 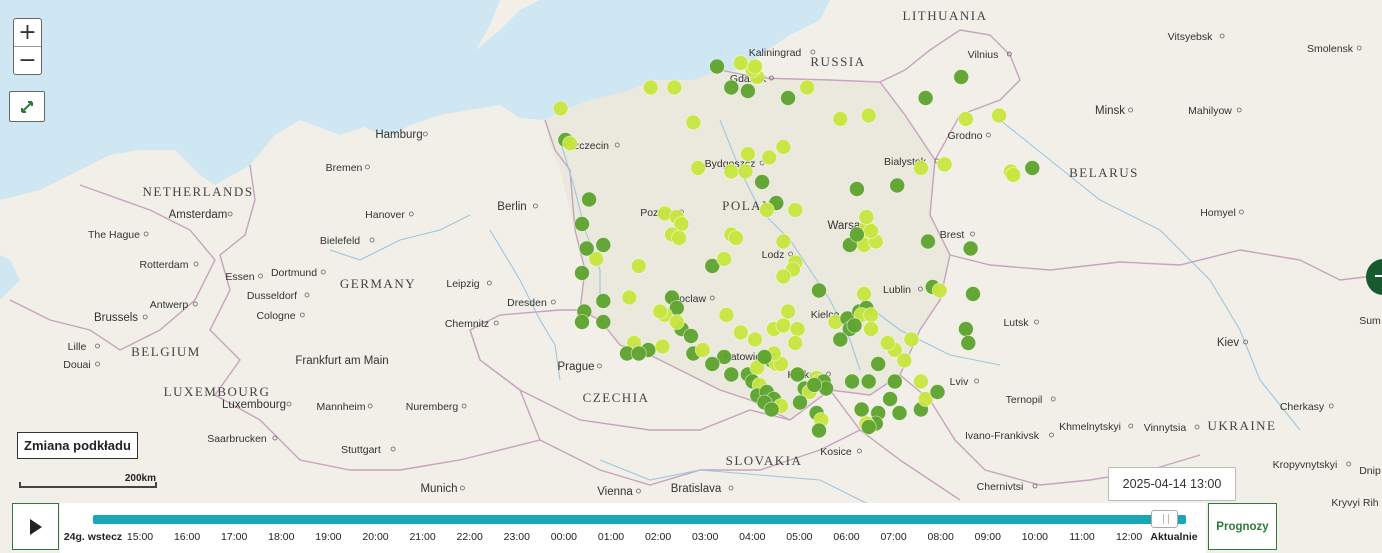 I want to click on basemap-switch-button: Zmiana podkładu, so click(x=77, y=445).